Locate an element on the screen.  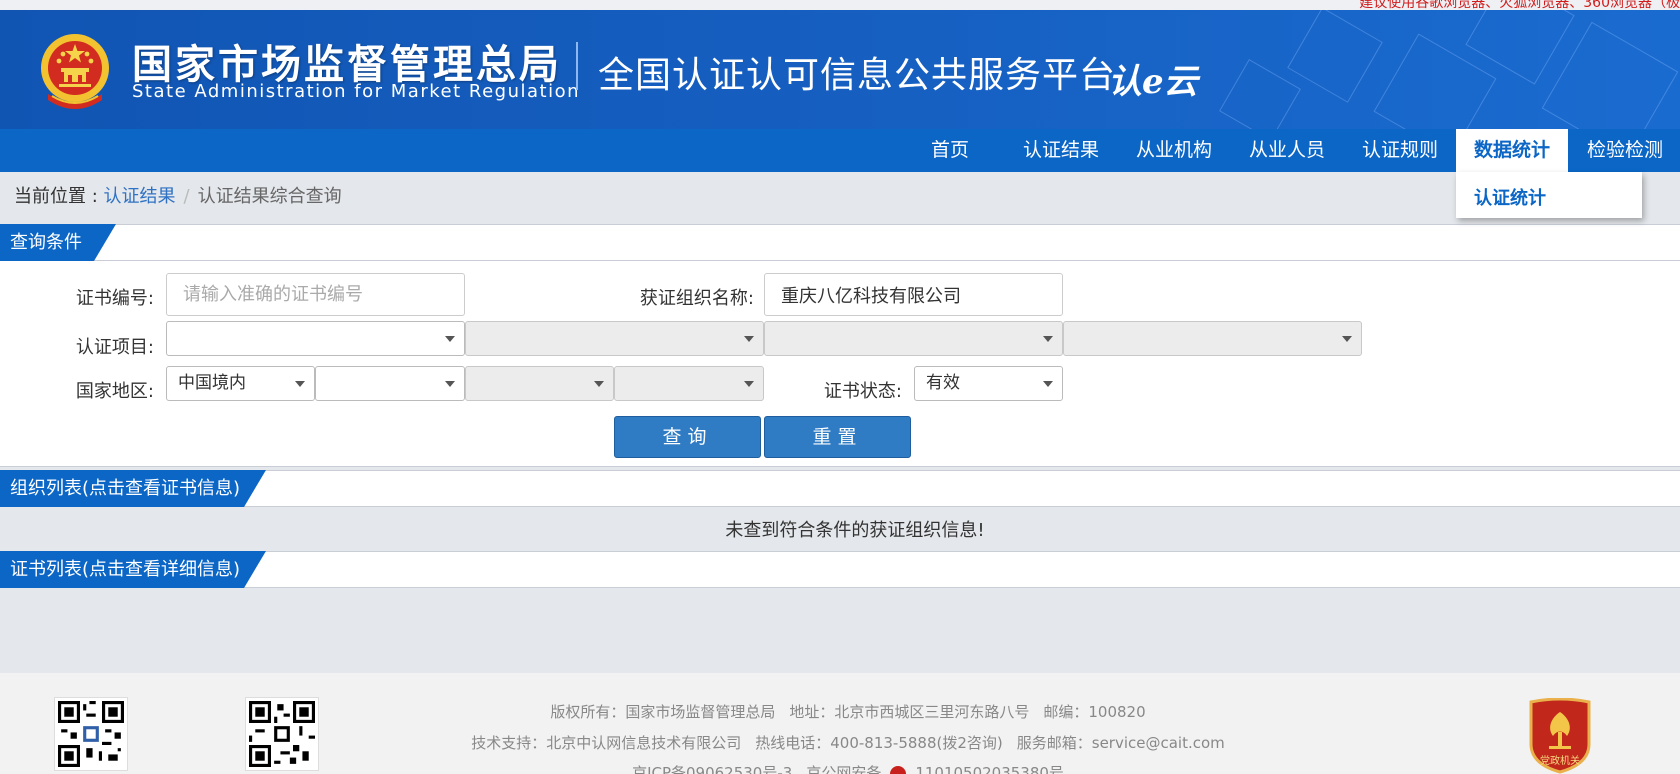
footer-police: 京公网安备 is located at coordinates (843, 769).